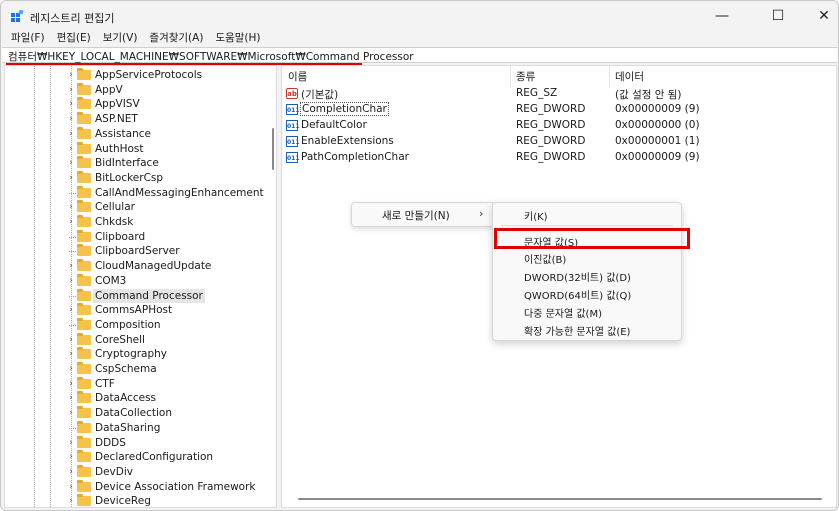 The height and width of the screenshot is (511, 839). I want to click on tree-item: › DataCollection, so click(135, 413).